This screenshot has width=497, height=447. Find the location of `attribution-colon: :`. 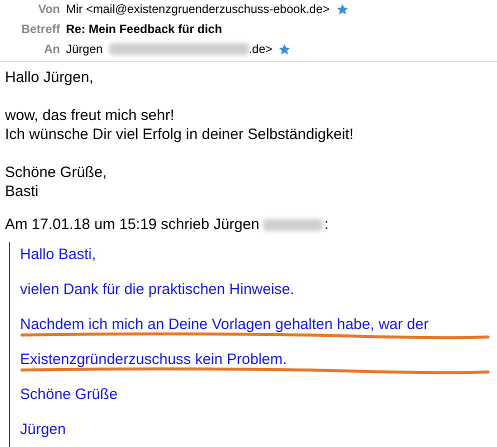

attribution-colon: : is located at coordinates (326, 224).